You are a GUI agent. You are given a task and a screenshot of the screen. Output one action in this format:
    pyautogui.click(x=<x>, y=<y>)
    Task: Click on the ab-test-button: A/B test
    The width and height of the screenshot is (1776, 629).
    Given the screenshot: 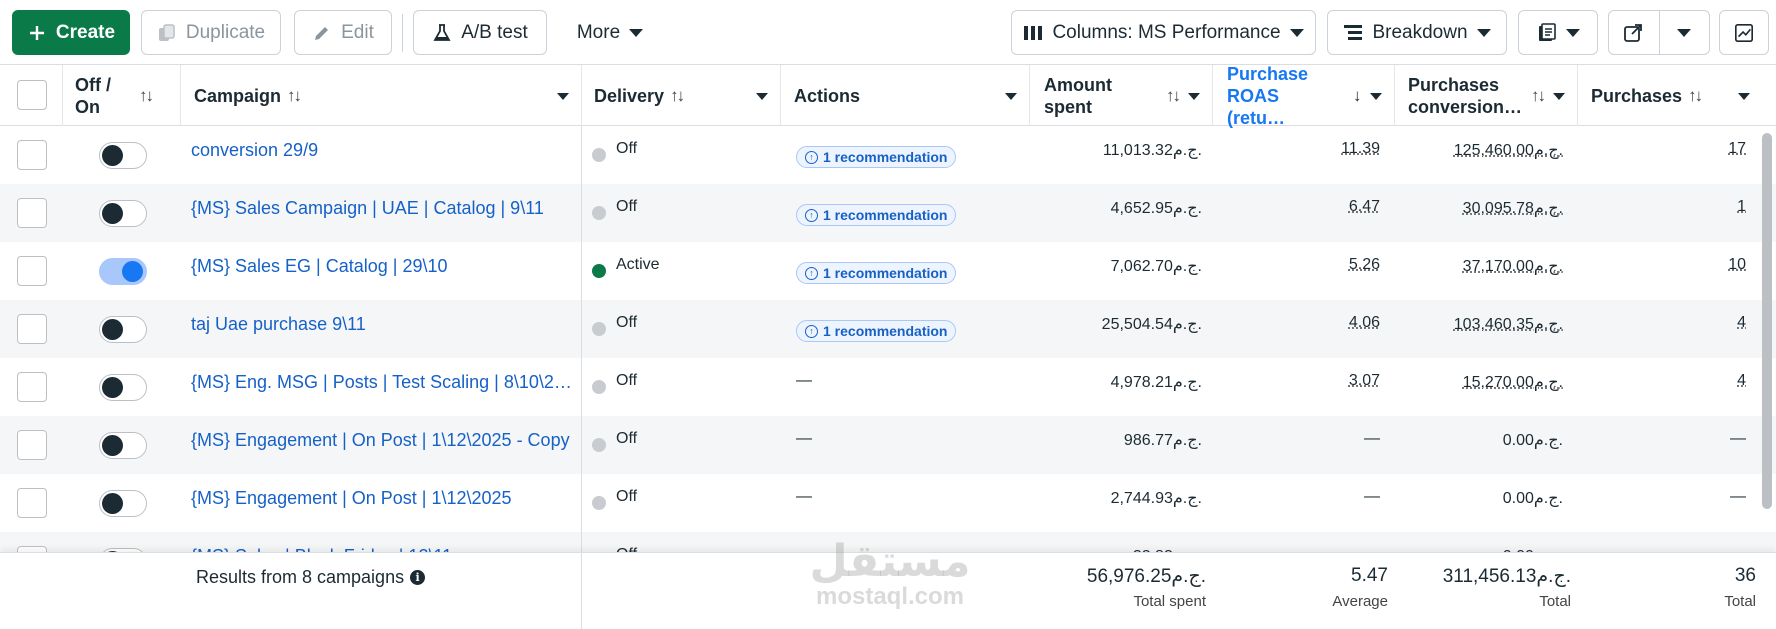 What is the action you would take?
    pyautogui.click(x=480, y=32)
    